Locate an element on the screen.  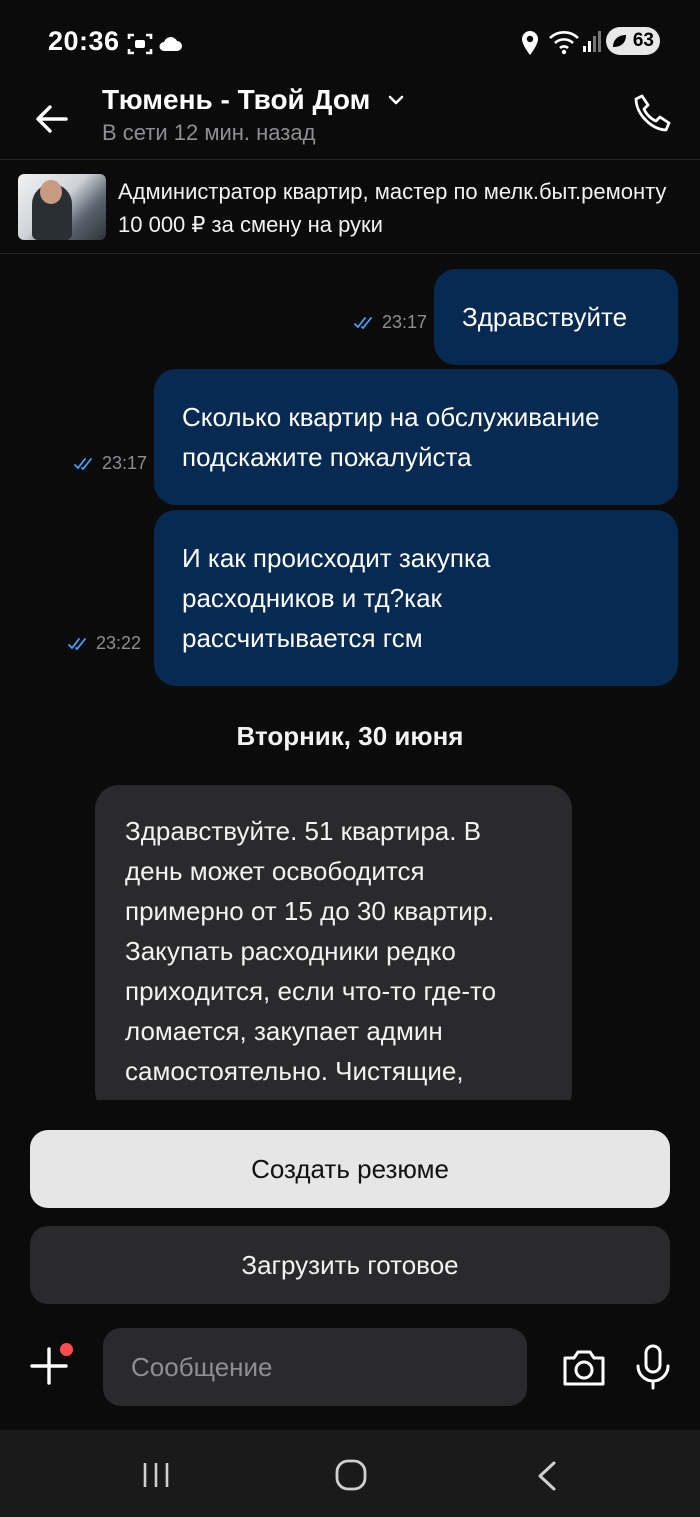
home-icon is located at coordinates (351, 1475).